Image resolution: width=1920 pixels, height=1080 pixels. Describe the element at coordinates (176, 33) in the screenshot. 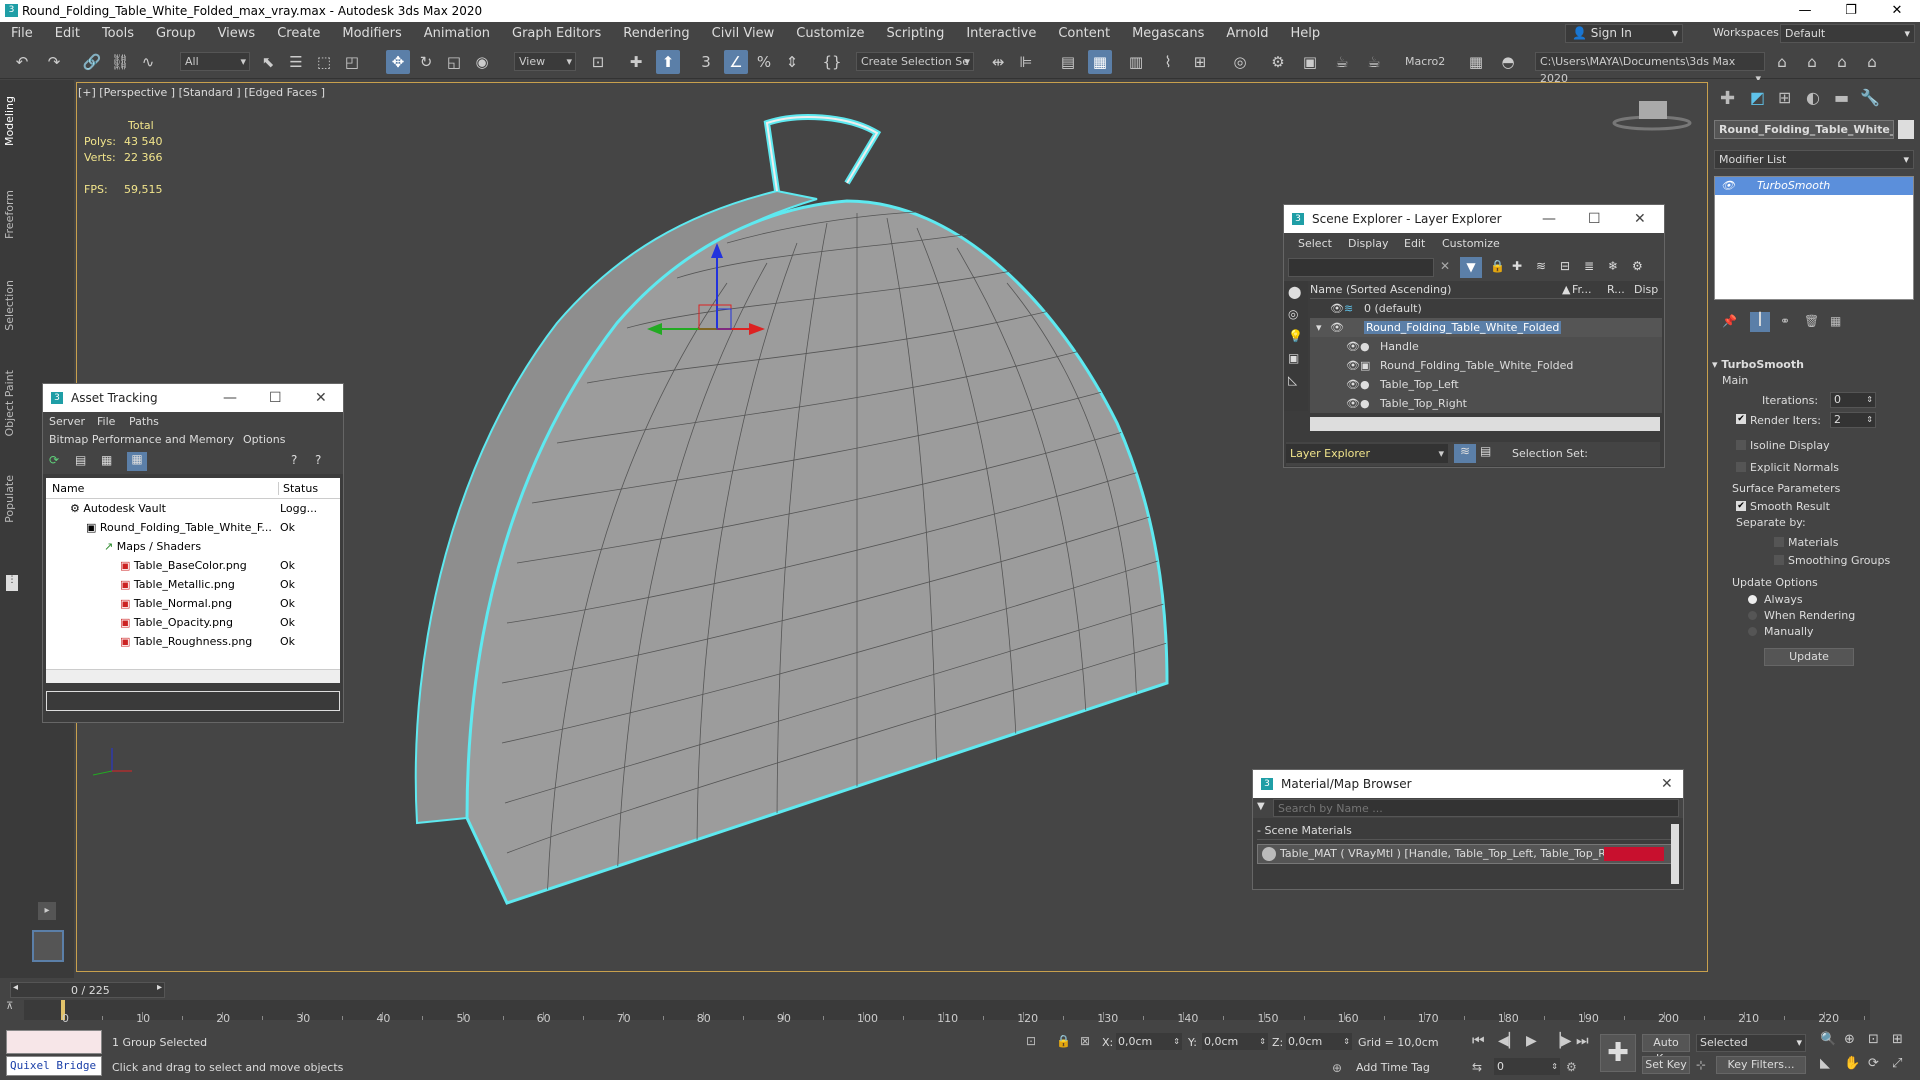

I see `menu-group: Group` at that location.